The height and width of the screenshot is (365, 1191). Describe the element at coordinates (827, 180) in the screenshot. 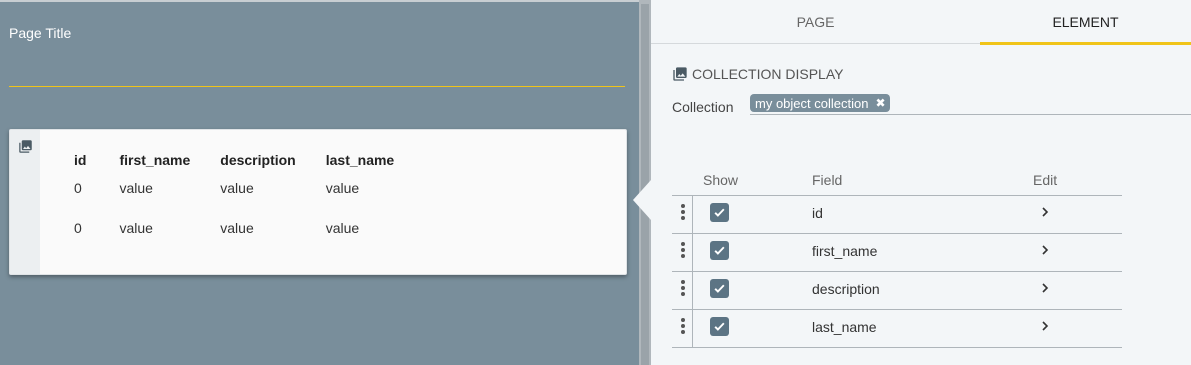

I see `field-column-header: Field` at that location.